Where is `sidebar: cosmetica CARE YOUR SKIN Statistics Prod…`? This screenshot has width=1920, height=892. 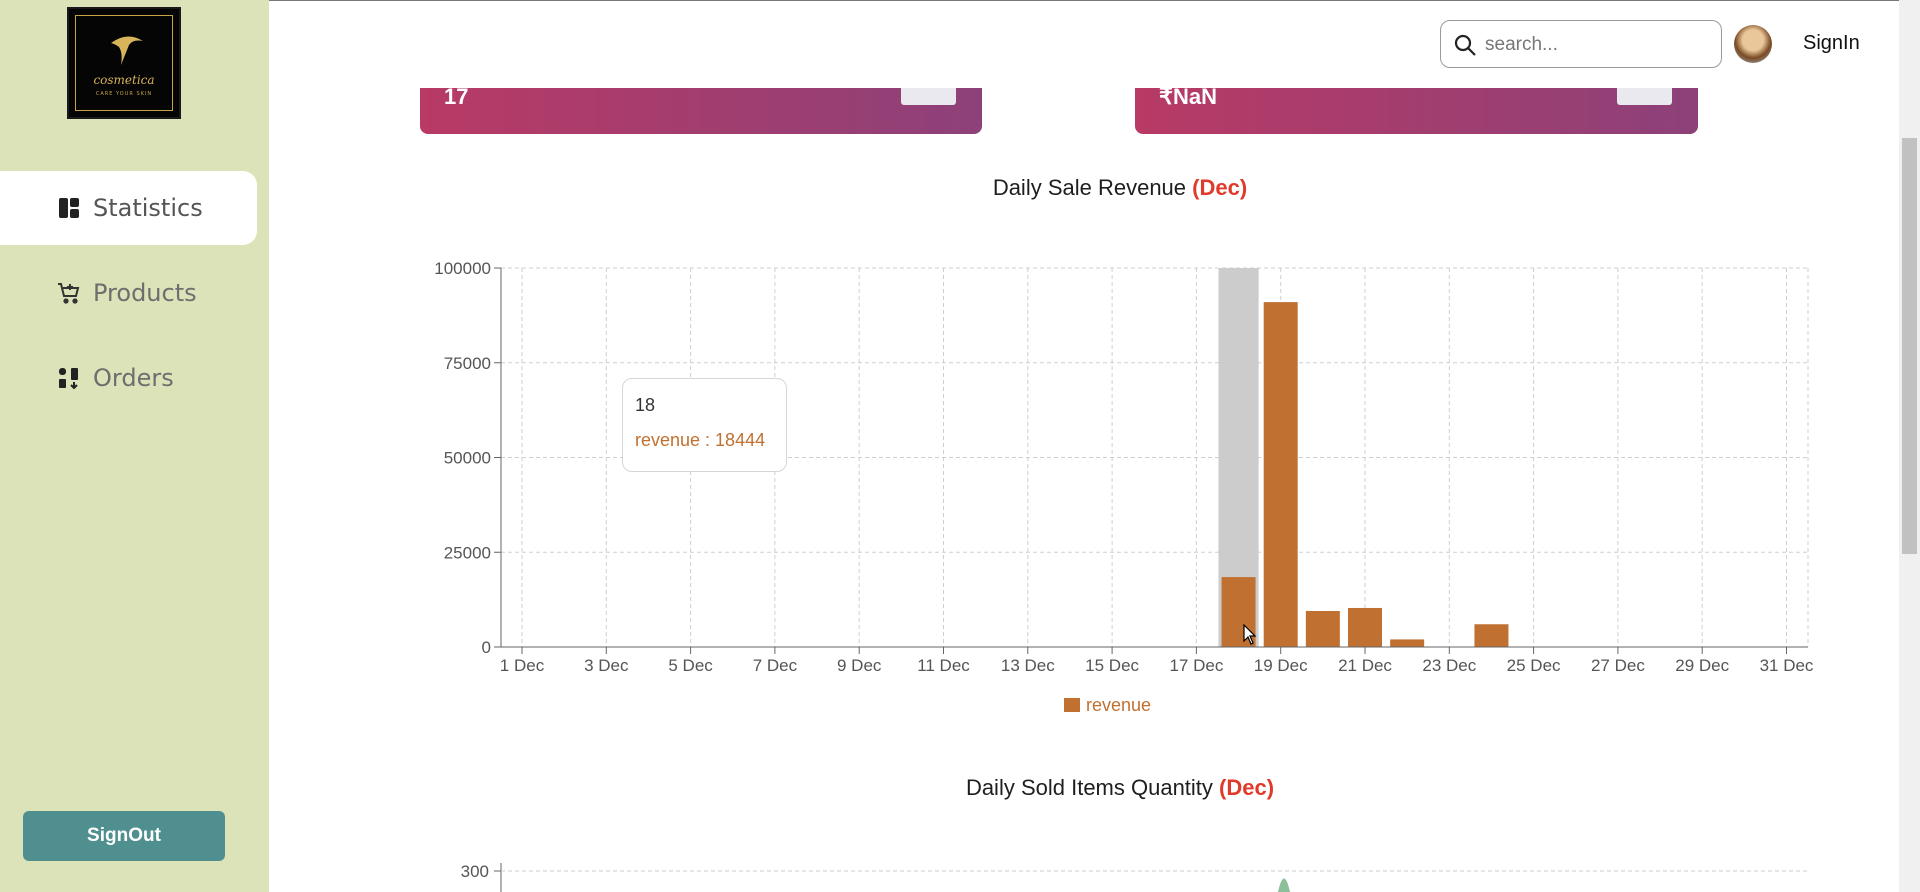
sidebar: cosmetica CARE YOUR SKIN Statistics Prod… is located at coordinates (134, 446).